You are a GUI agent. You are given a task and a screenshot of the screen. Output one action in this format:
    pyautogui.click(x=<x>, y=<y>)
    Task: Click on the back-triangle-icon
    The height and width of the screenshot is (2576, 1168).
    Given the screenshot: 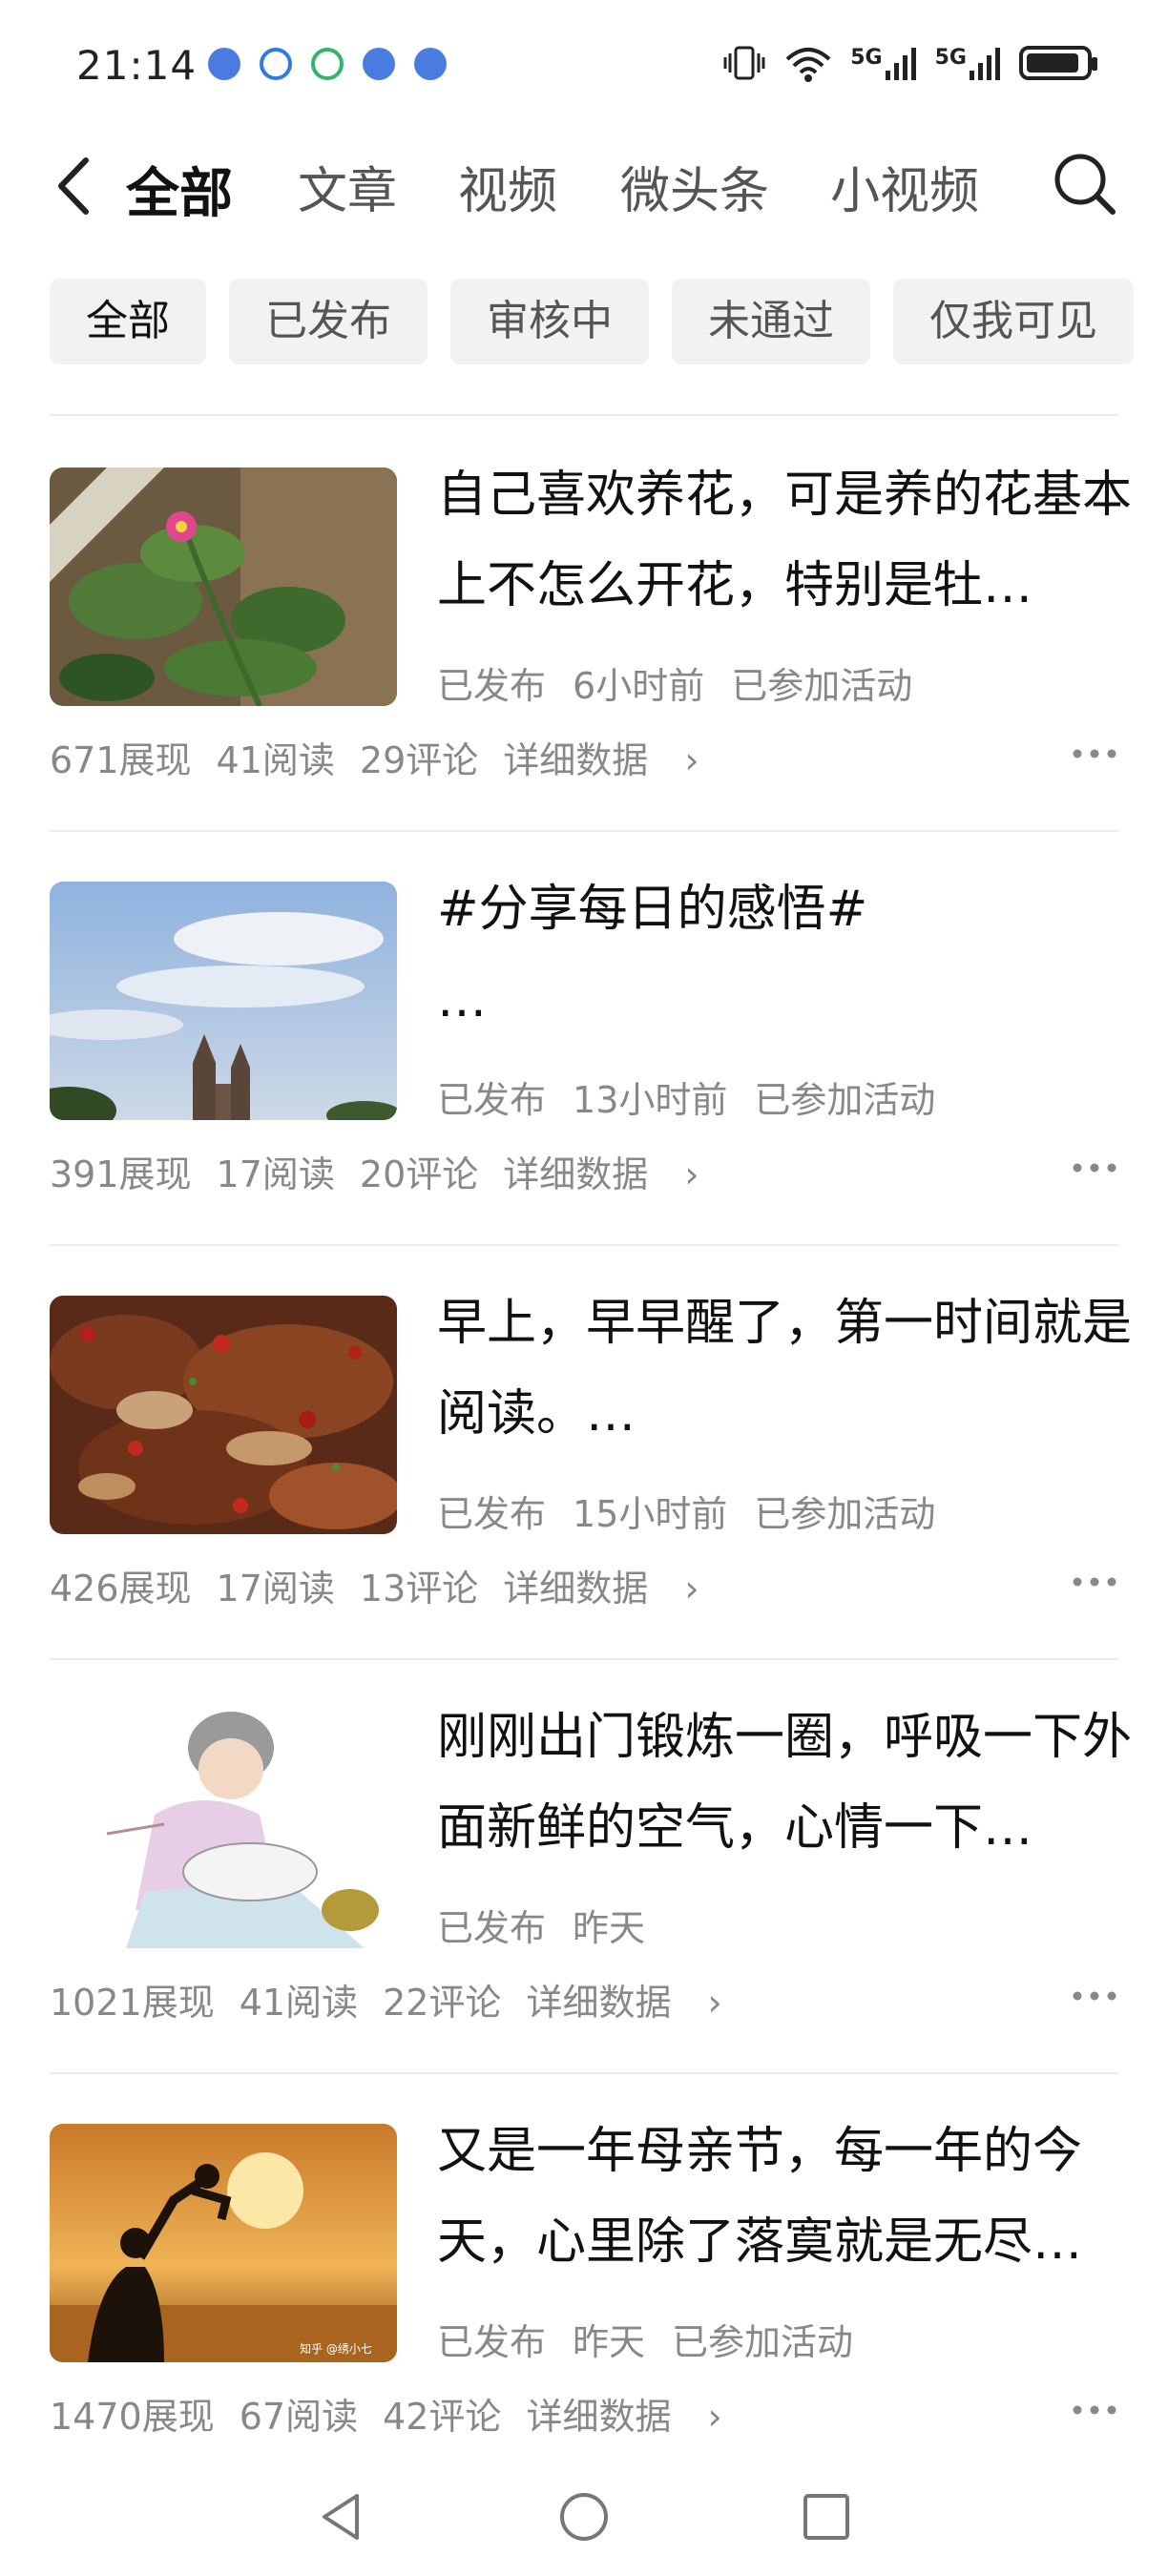 What is the action you would take?
    pyautogui.click(x=341, y=2517)
    